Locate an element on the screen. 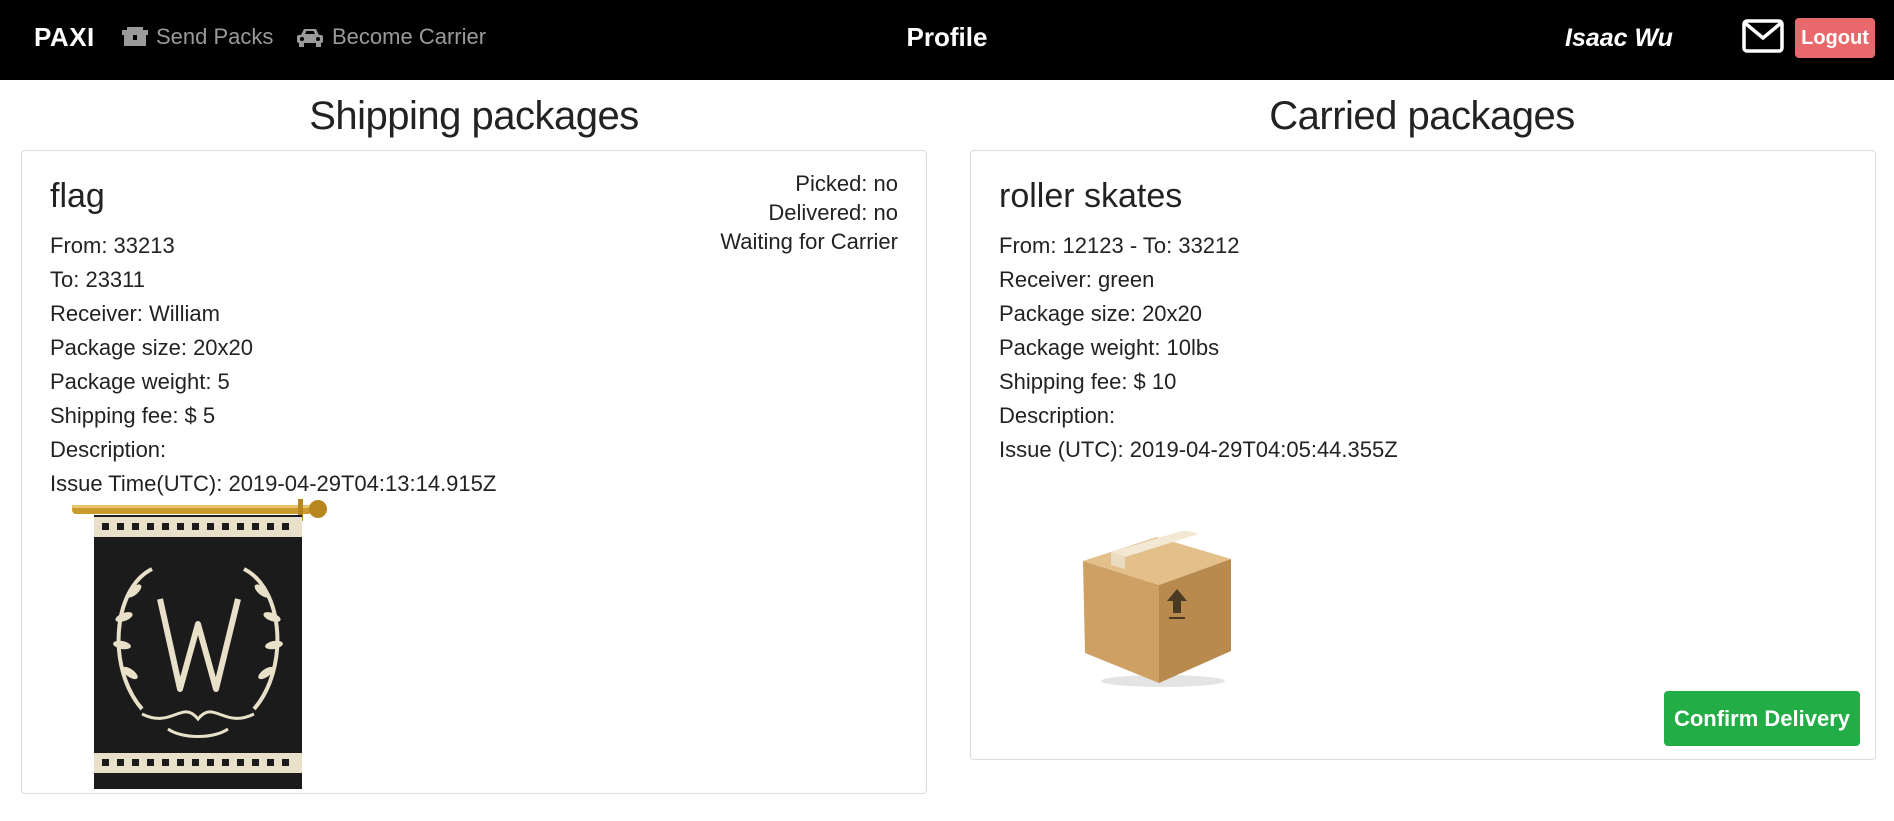 The width and height of the screenshot is (1894, 821). nav-become-carrier-label: Become Carrier is located at coordinates (409, 36).